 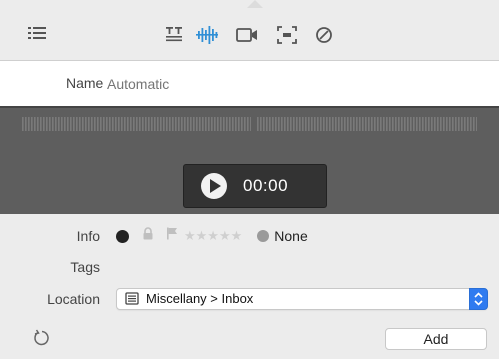 What do you see at coordinates (73, 299) in the screenshot?
I see `location-label: Location` at bounding box center [73, 299].